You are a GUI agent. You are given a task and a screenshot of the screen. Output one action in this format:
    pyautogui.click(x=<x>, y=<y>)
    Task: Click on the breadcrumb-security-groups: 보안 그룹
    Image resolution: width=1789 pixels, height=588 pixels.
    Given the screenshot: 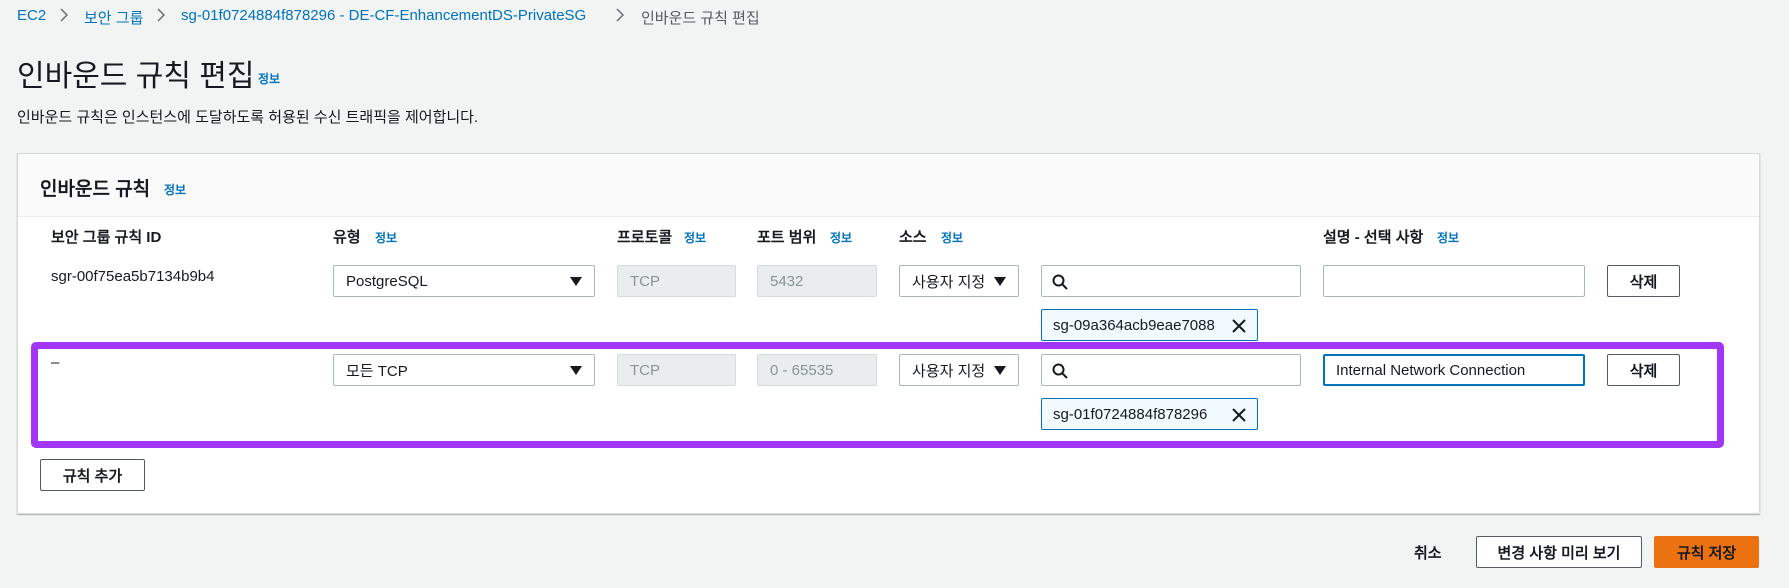 What is the action you would take?
    pyautogui.click(x=113, y=17)
    